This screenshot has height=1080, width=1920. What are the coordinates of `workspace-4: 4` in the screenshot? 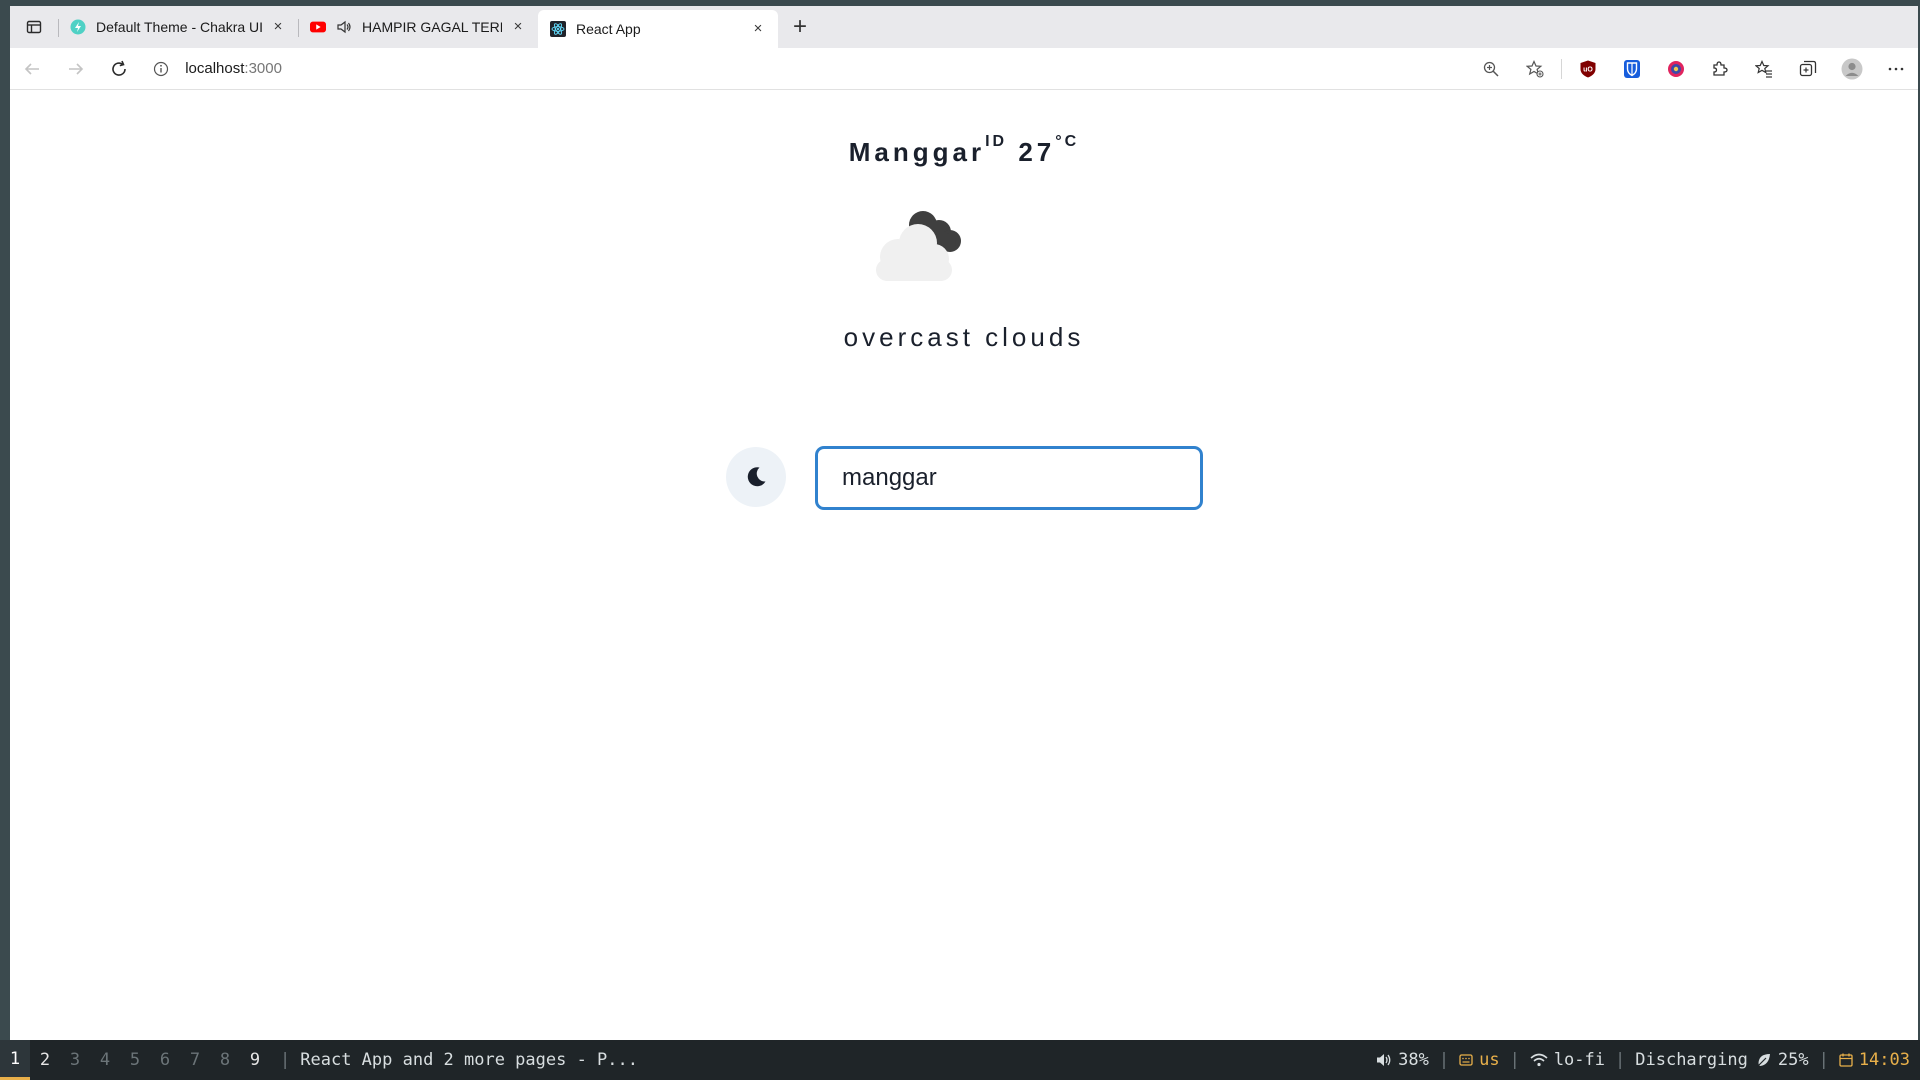 It's located at (105, 1060).